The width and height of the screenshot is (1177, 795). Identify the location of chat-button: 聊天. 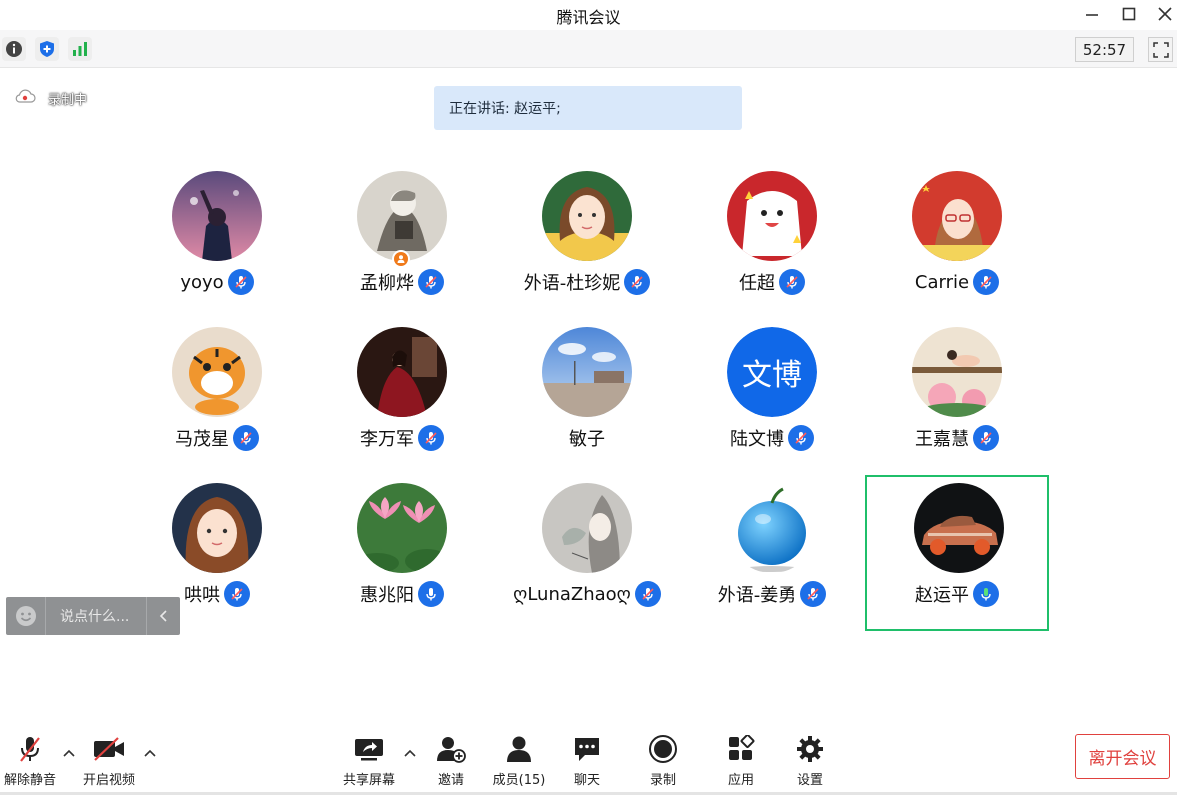
(587, 760).